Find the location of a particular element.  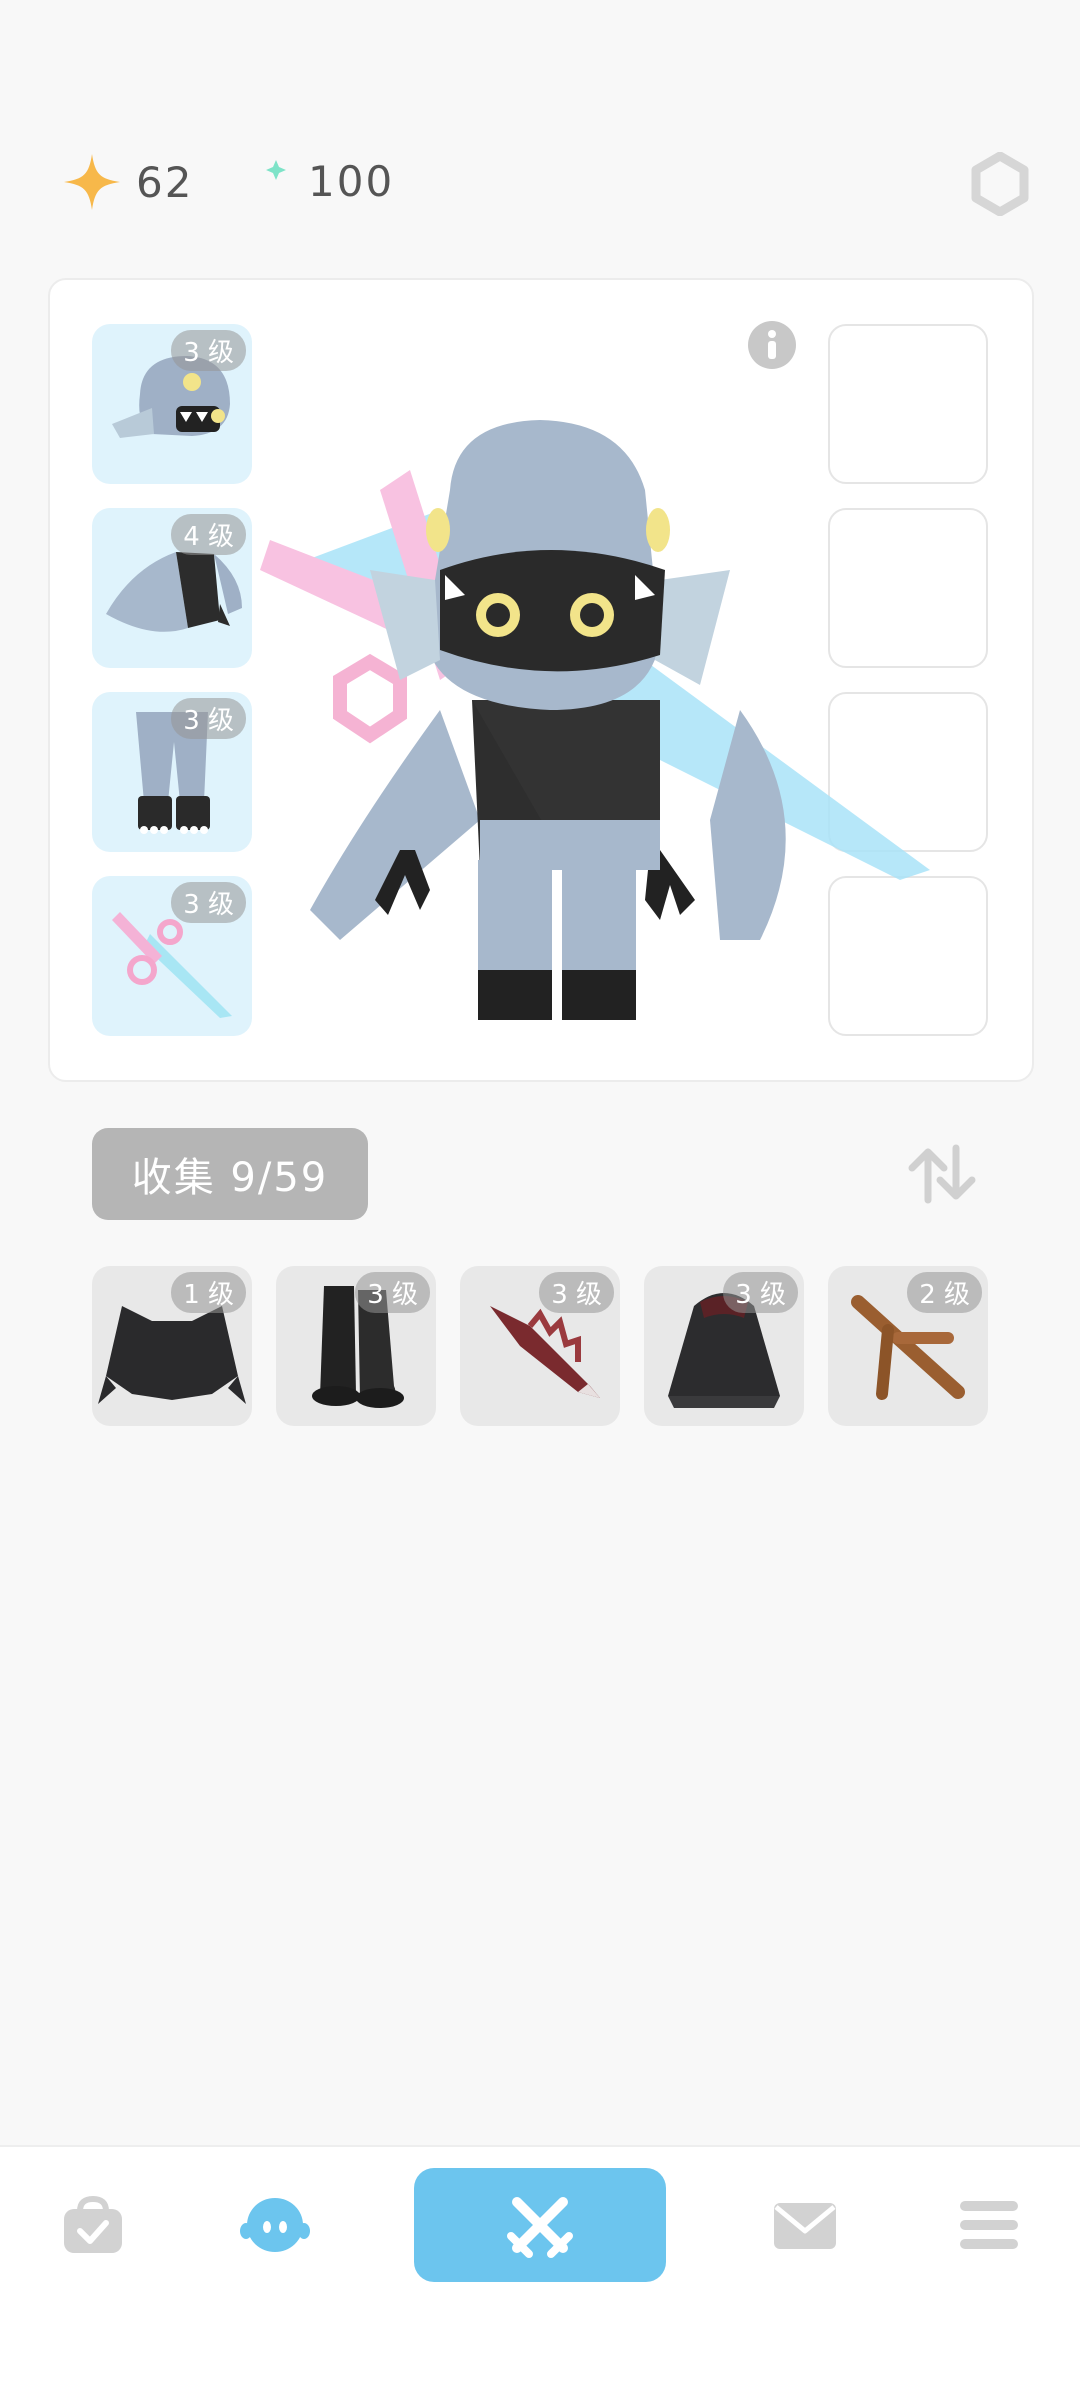

battle-button is located at coordinates (540, 2225).